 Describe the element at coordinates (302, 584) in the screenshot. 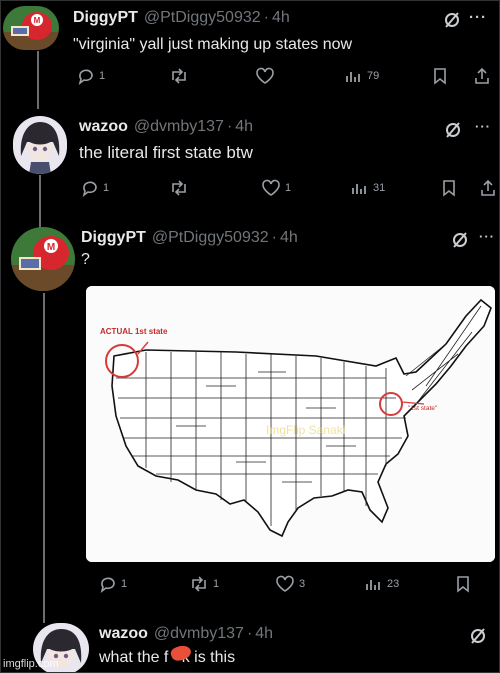

I see `like-count: 3` at that location.